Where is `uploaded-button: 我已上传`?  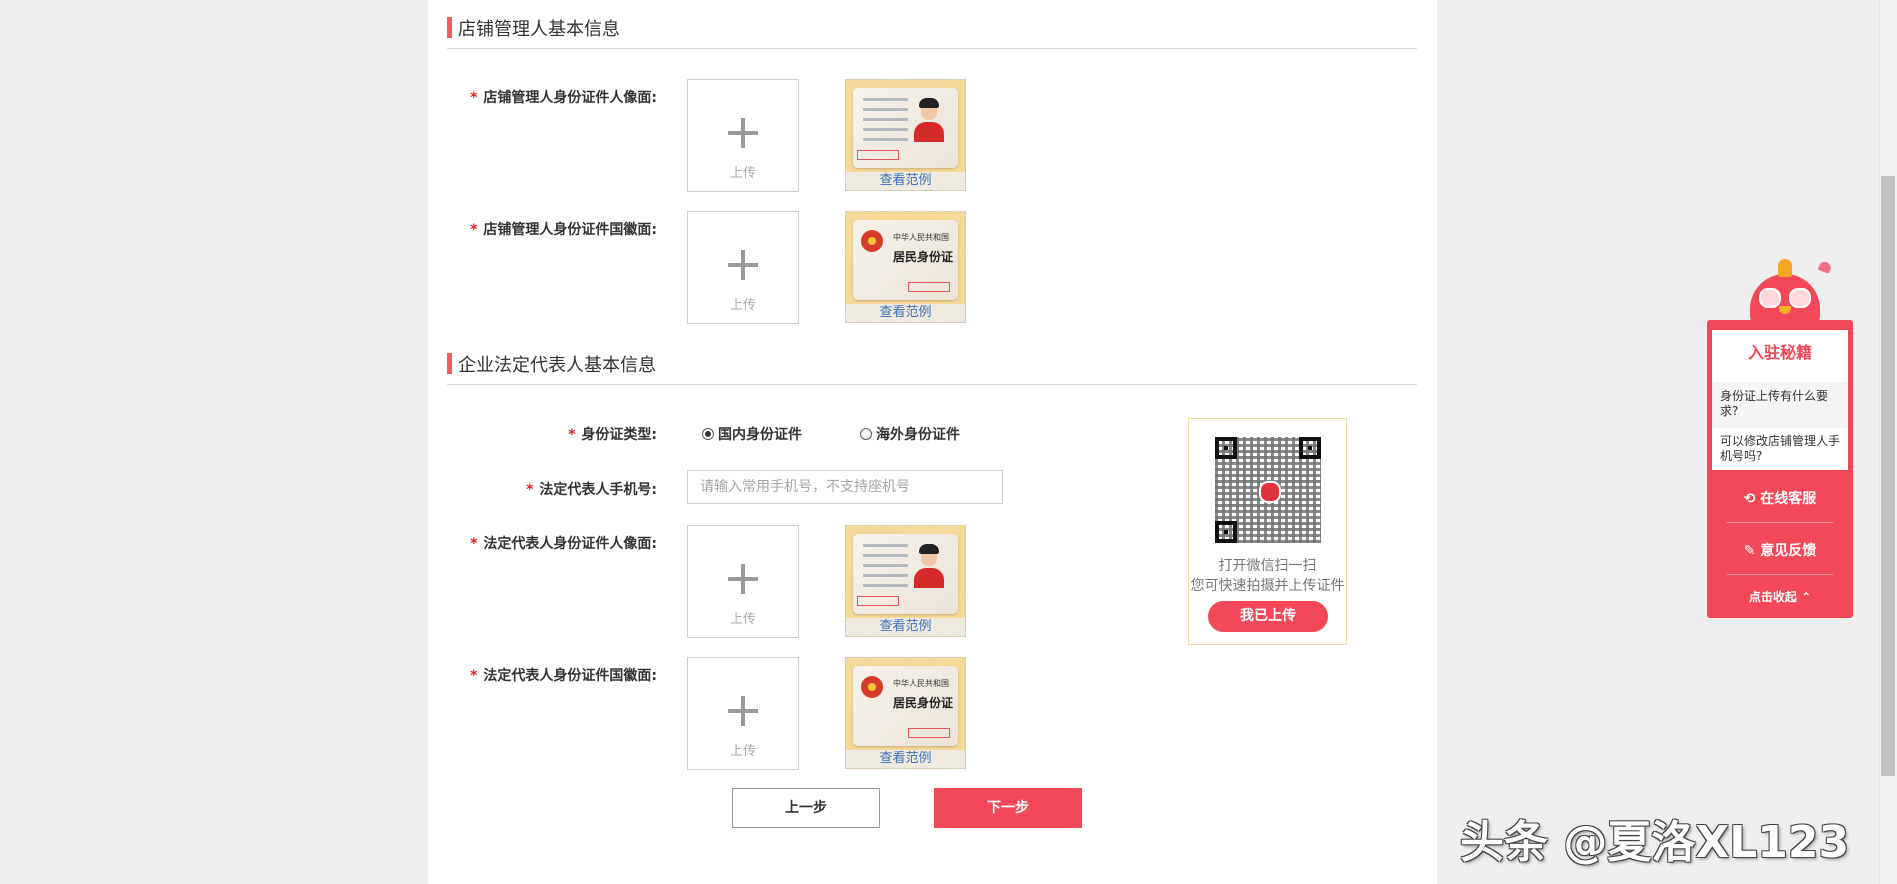
uploaded-button: 我已上传 is located at coordinates (1268, 616).